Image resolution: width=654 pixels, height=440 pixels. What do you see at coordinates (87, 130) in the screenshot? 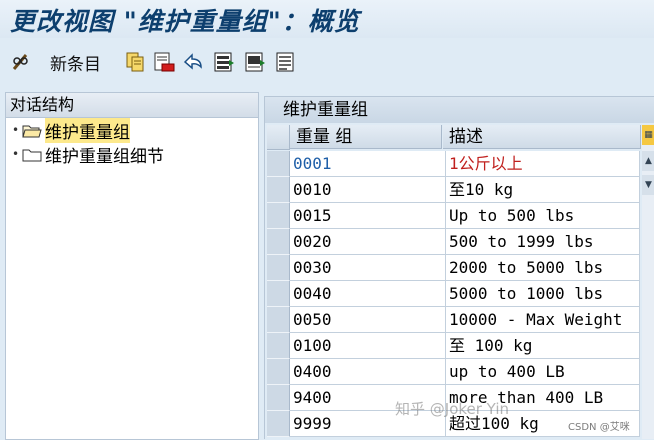
I see `tree-item-label: 维护重量组` at bounding box center [87, 130].